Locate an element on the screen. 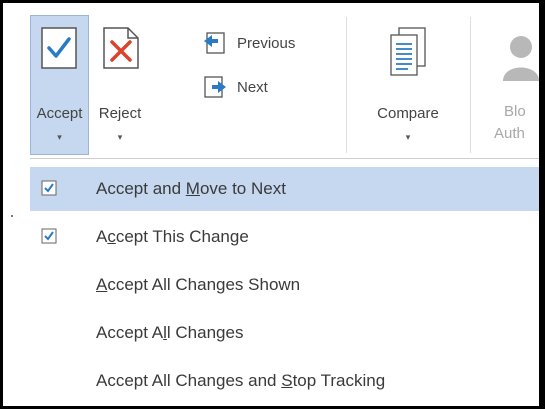 This screenshot has width=545, height=409. accept-dropdown-caret: ▾ is located at coordinates (59, 137).